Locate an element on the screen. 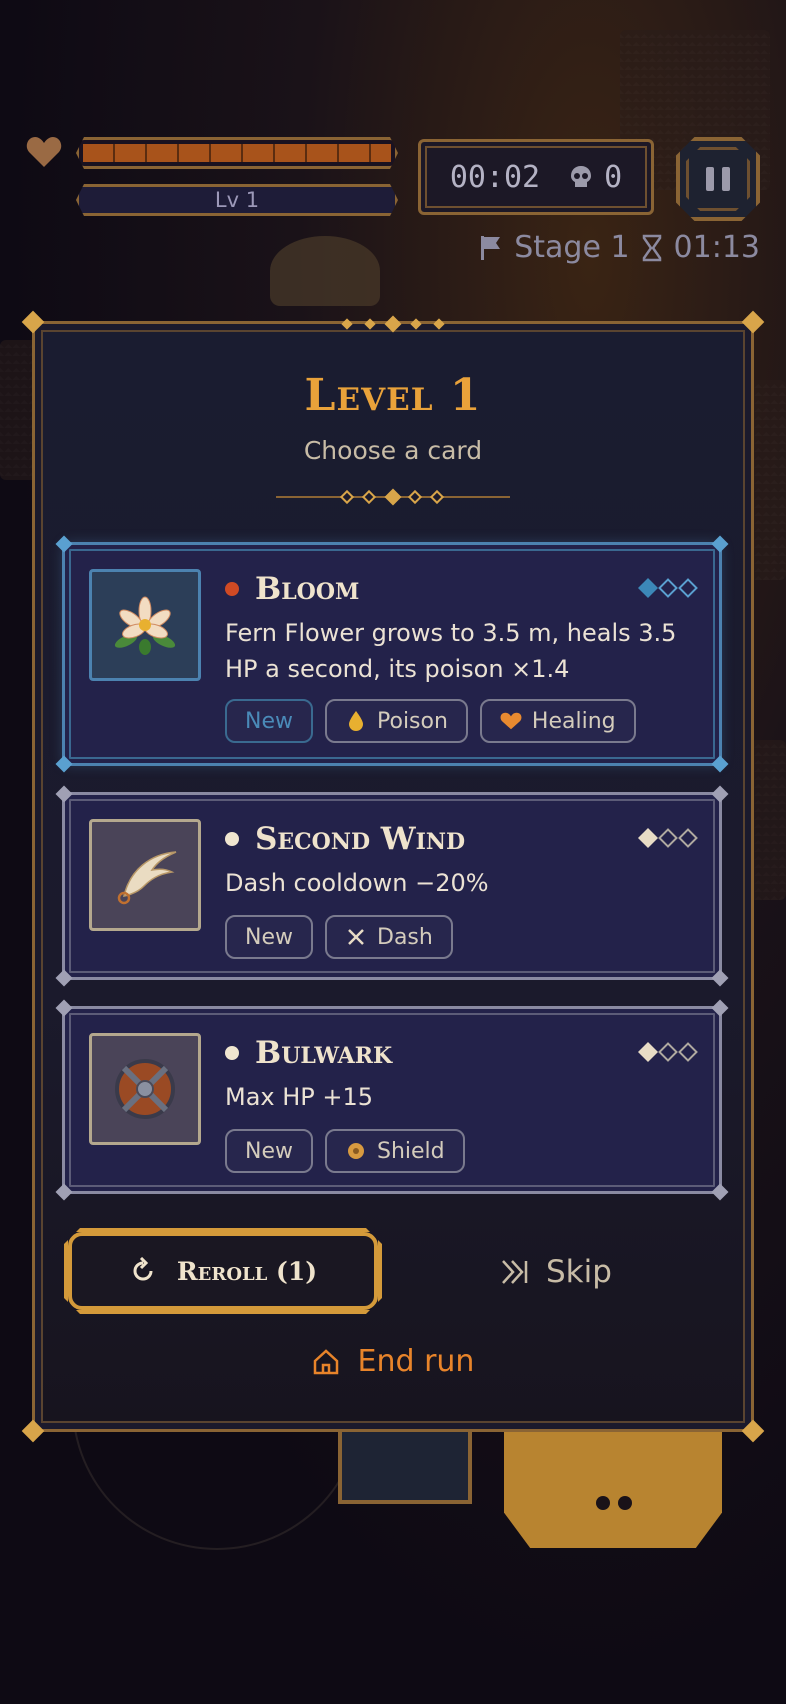 Image resolution: width=786 pixels, height=1704 pixels. dialog-subtitle: Choose a card is located at coordinates (393, 450).